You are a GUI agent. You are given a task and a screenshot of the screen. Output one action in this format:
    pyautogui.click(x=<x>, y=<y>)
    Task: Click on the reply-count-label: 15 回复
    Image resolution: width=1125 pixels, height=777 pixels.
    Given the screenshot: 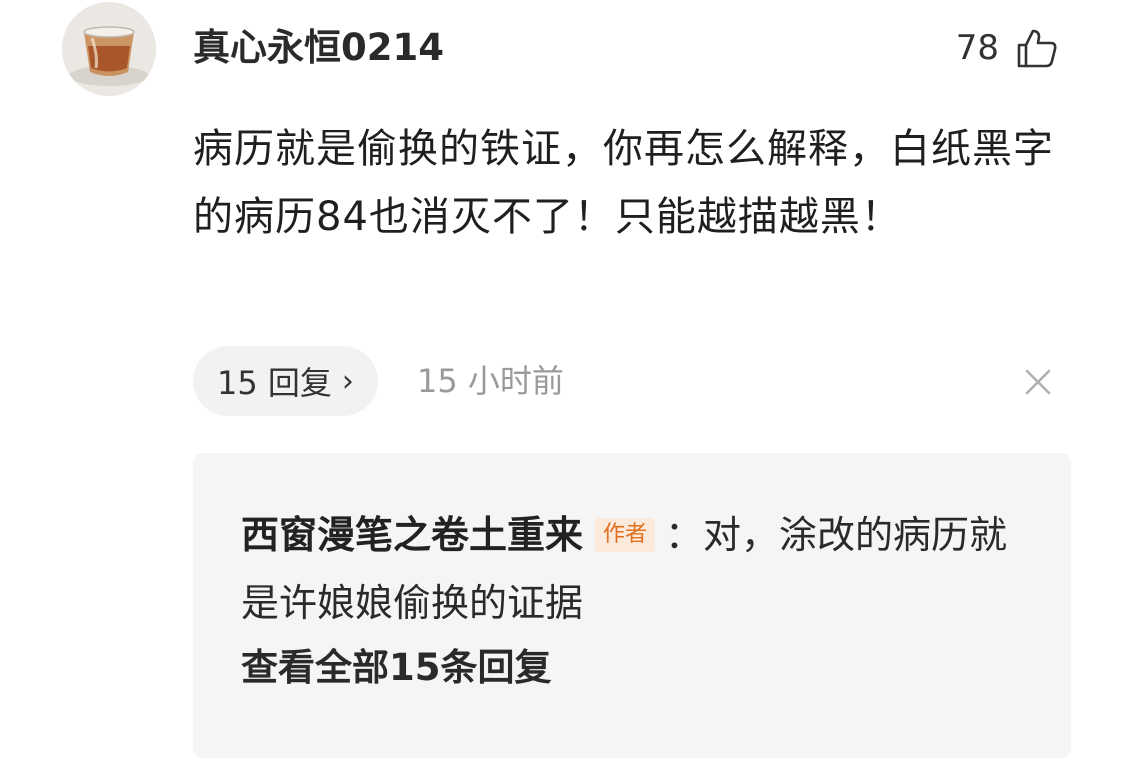 What is the action you would take?
    pyautogui.click(x=274, y=383)
    